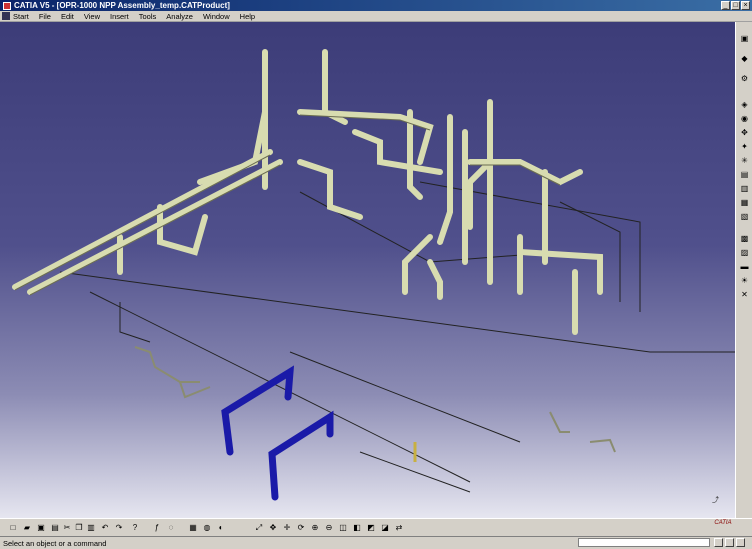 This screenshot has height=549, width=752. What do you see at coordinates (67, 528) in the screenshot?
I see `cut-icon: ✂` at bounding box center [67, 528].